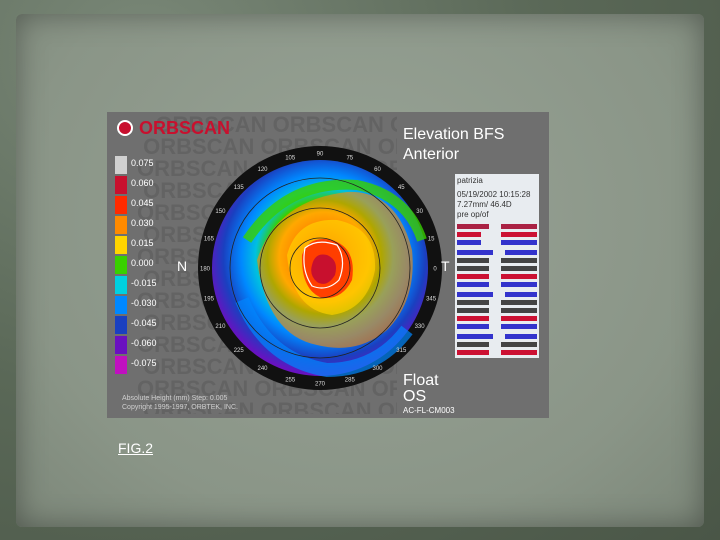 The height and width of the screenshot is (540, 720). I want to click on degree-label: 210, so click(220, 327).